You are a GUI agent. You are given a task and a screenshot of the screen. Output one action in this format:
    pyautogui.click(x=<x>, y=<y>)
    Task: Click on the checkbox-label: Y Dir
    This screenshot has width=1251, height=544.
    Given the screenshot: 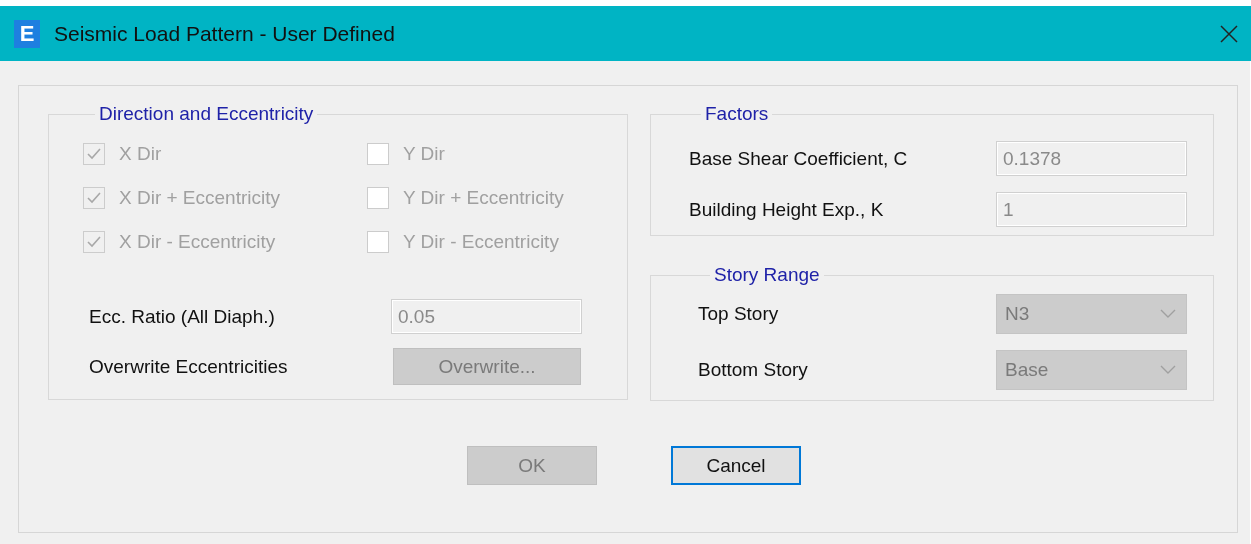 What is the action you would take?
    pyautogui.click(x=424, y=154)
    